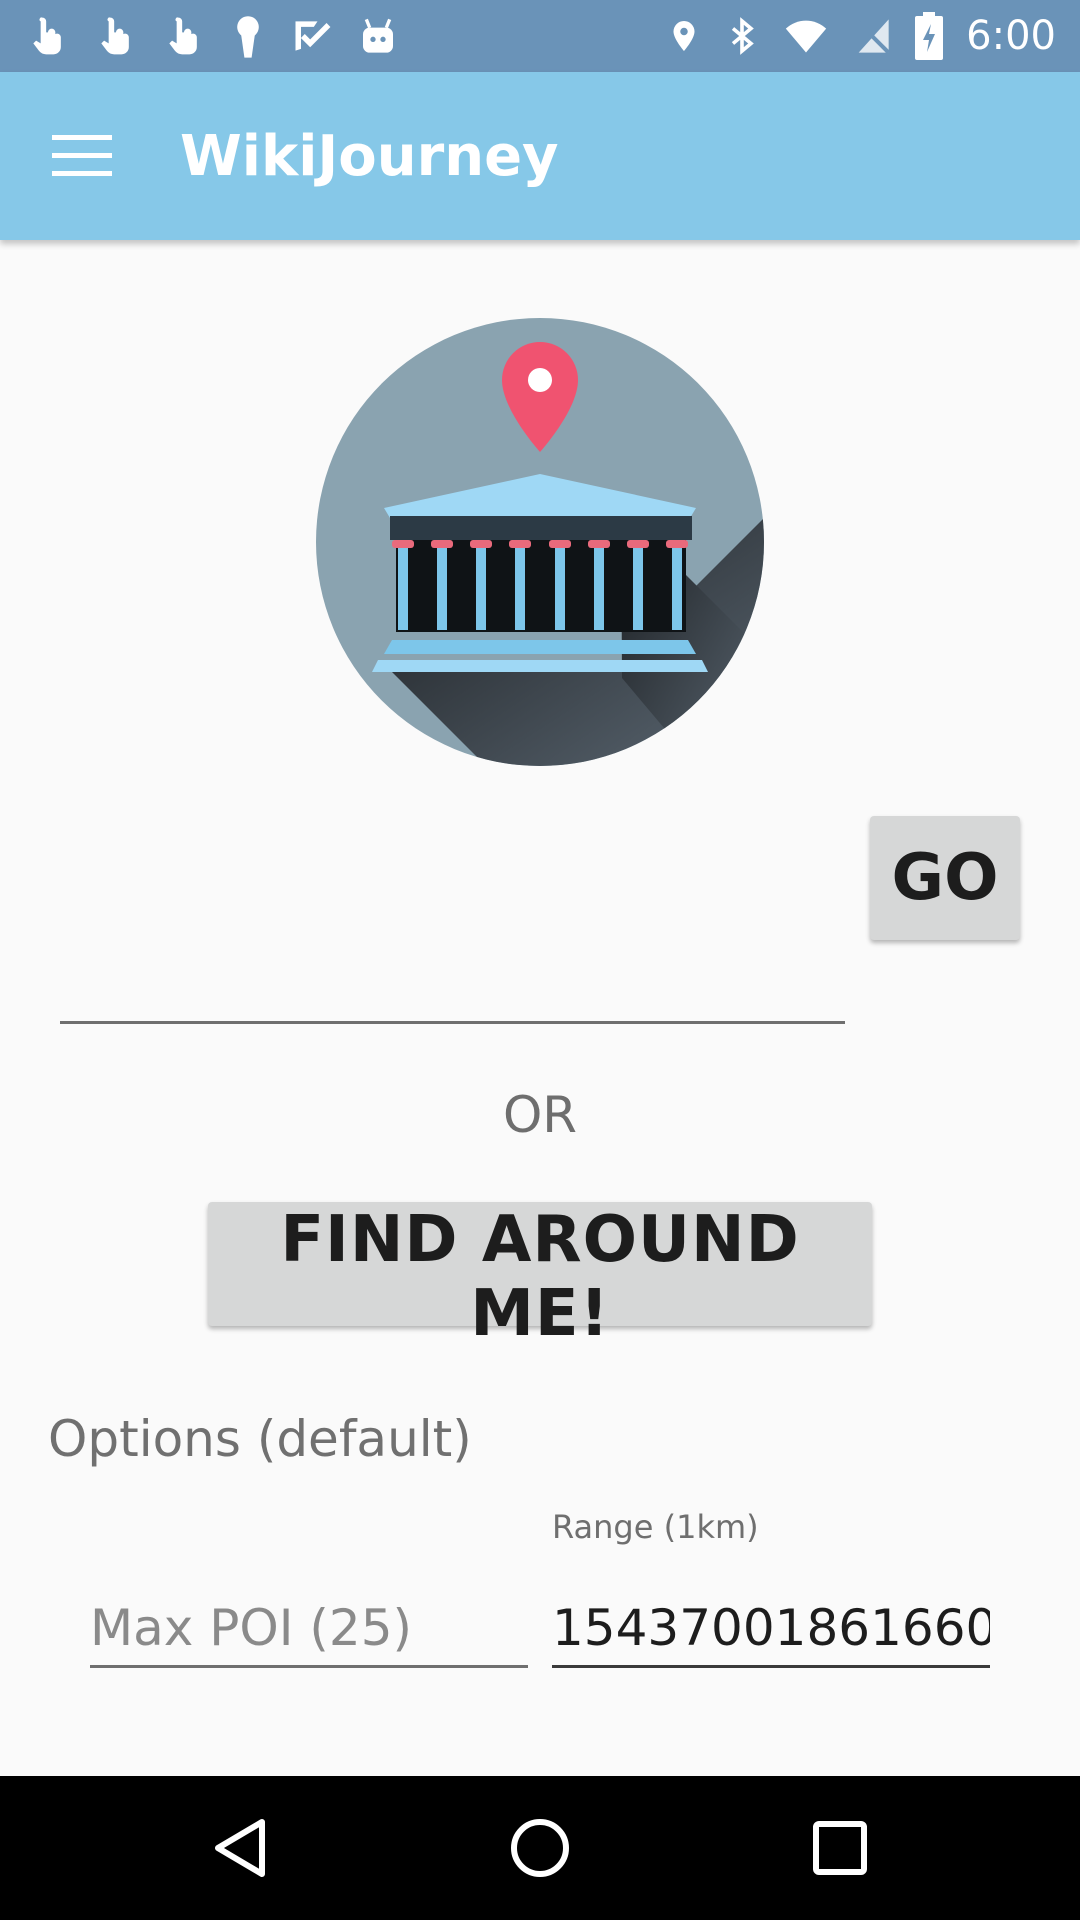 This screenshot has width=1080, height=1920. I want to click on back-button, so click(240, 1848).